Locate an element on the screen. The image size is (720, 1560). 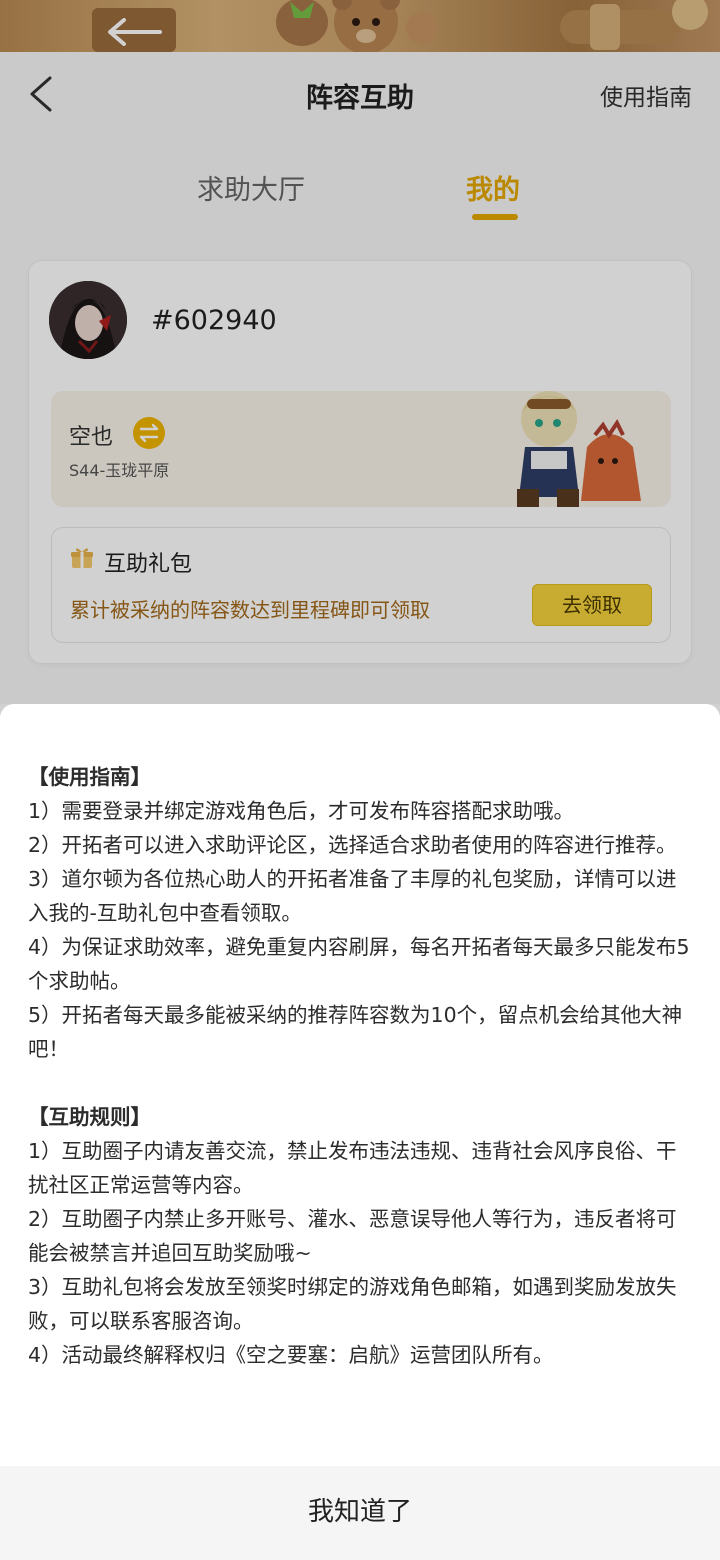
rules-section-title: 【互助规则】 is located at coordinates (89, 1117).